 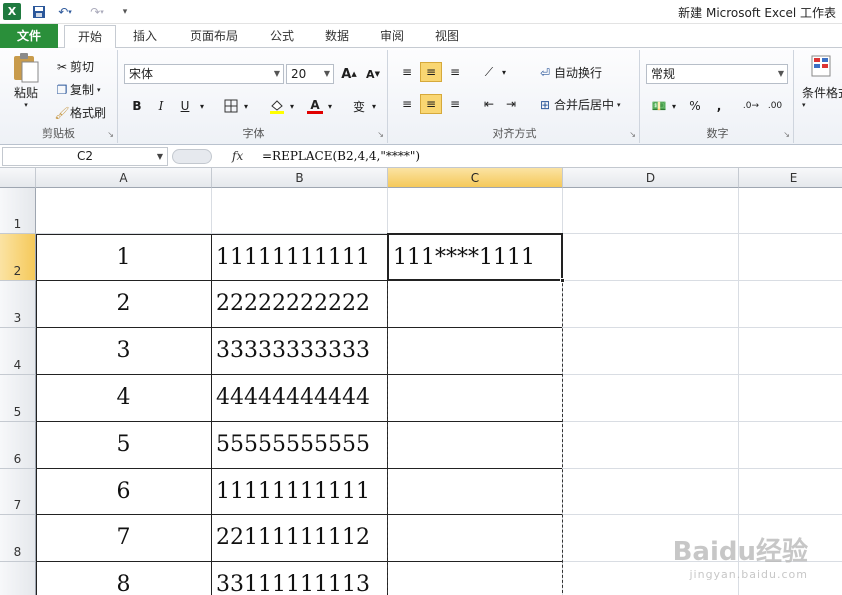 I want to click on cell-a5: 4, so click(x=123, y=398).